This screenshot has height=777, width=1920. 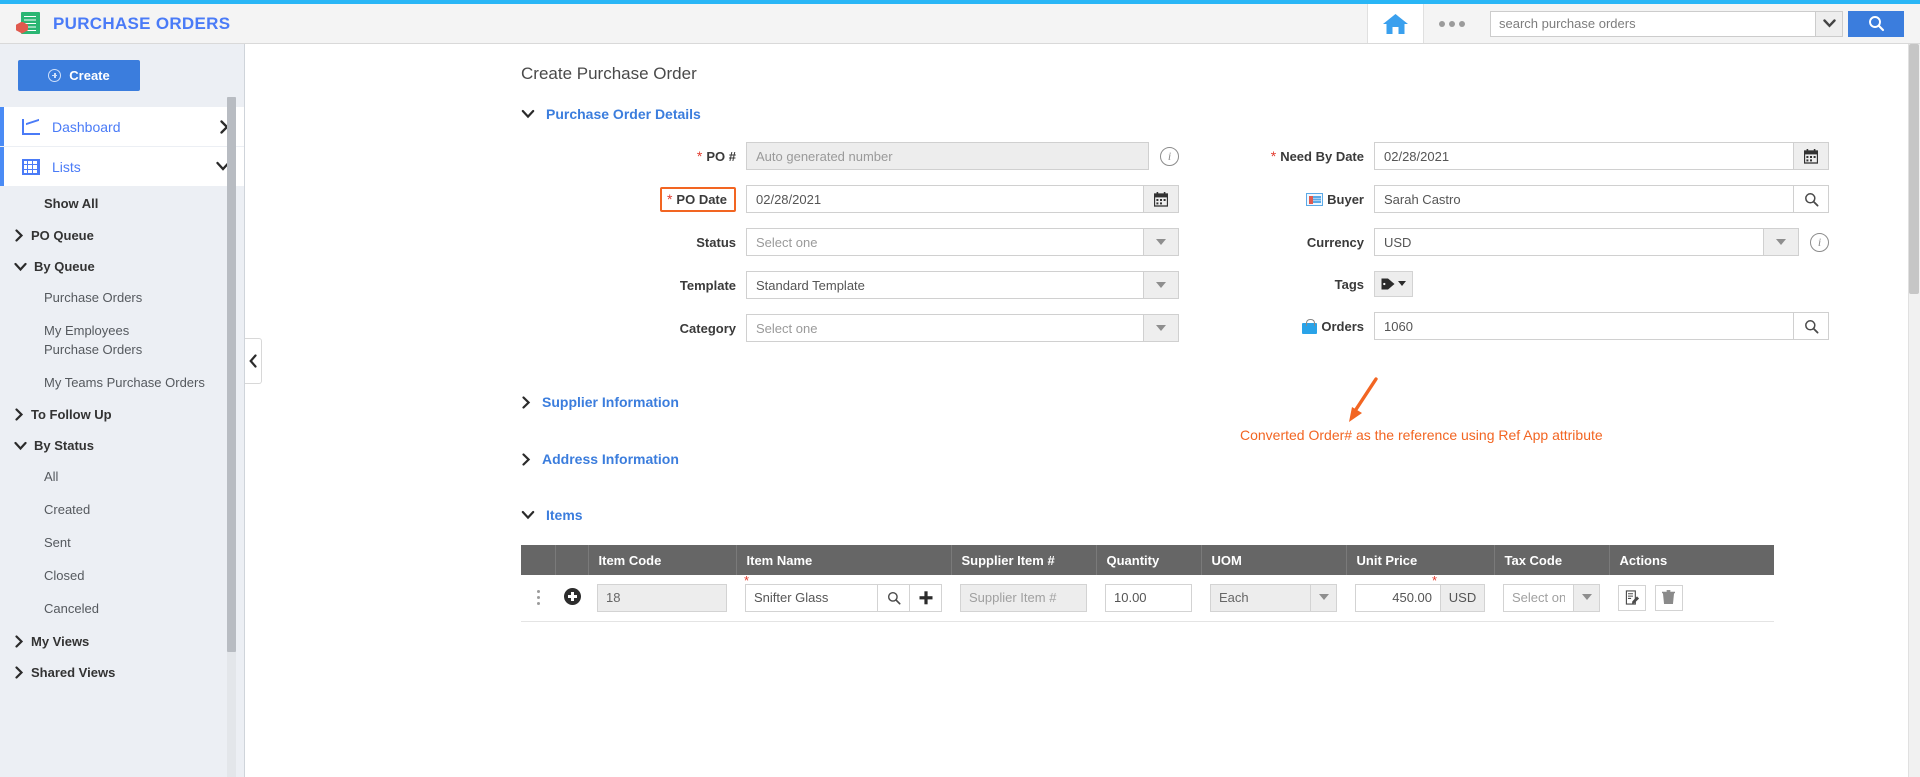 What do you see at coordinates (945, 242) in the screenshot?
I see `status-input` at bounding box center [945, 242].